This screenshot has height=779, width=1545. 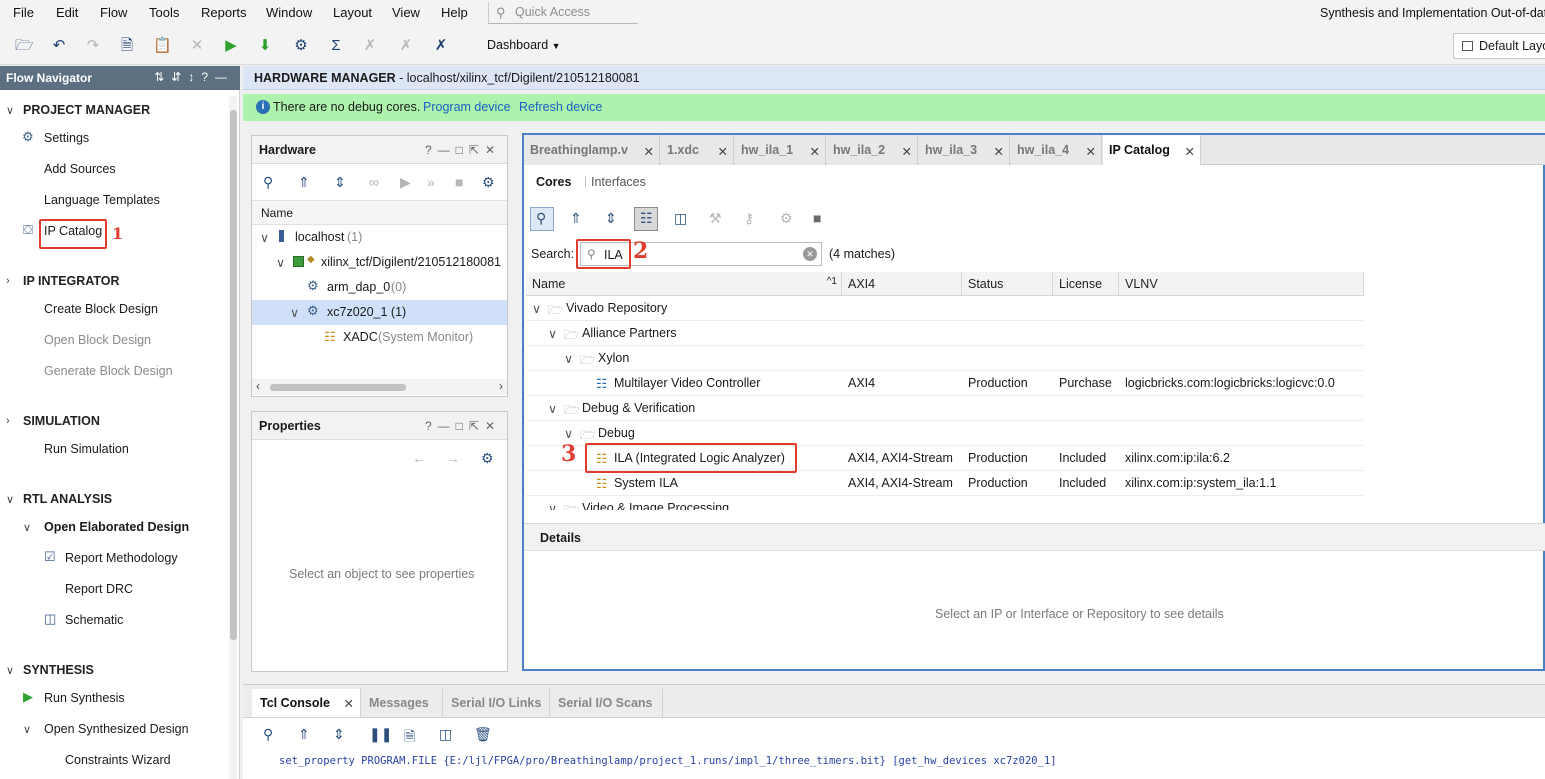 I want to click on trash-icon: 🗑, so click(x=483, y=734).